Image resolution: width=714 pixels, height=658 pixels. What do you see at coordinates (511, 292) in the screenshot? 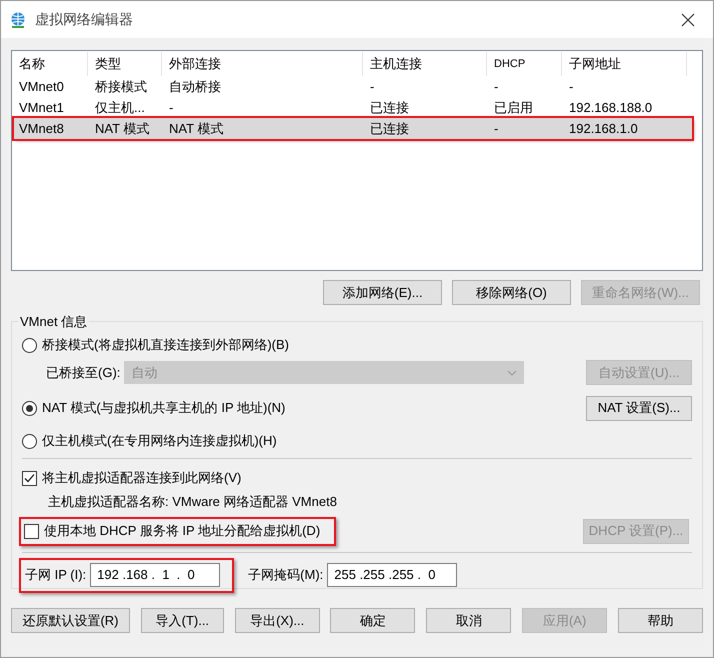
I see `button: 移除网络(O)` at bounding box center [511, 292].